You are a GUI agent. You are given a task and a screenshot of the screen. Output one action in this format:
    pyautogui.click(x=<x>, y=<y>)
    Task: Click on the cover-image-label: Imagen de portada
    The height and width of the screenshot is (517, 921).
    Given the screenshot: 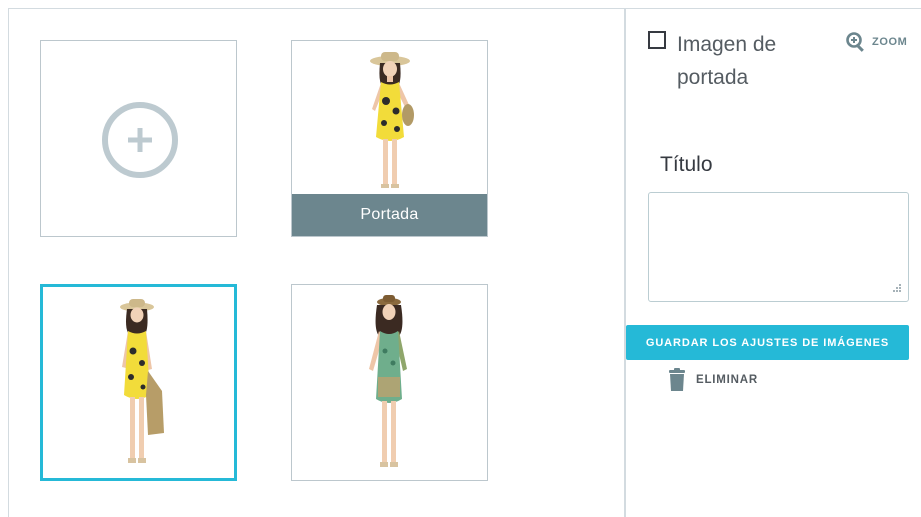 What is the action you would take?
    pyautogui.click(x=727, y=61)
    